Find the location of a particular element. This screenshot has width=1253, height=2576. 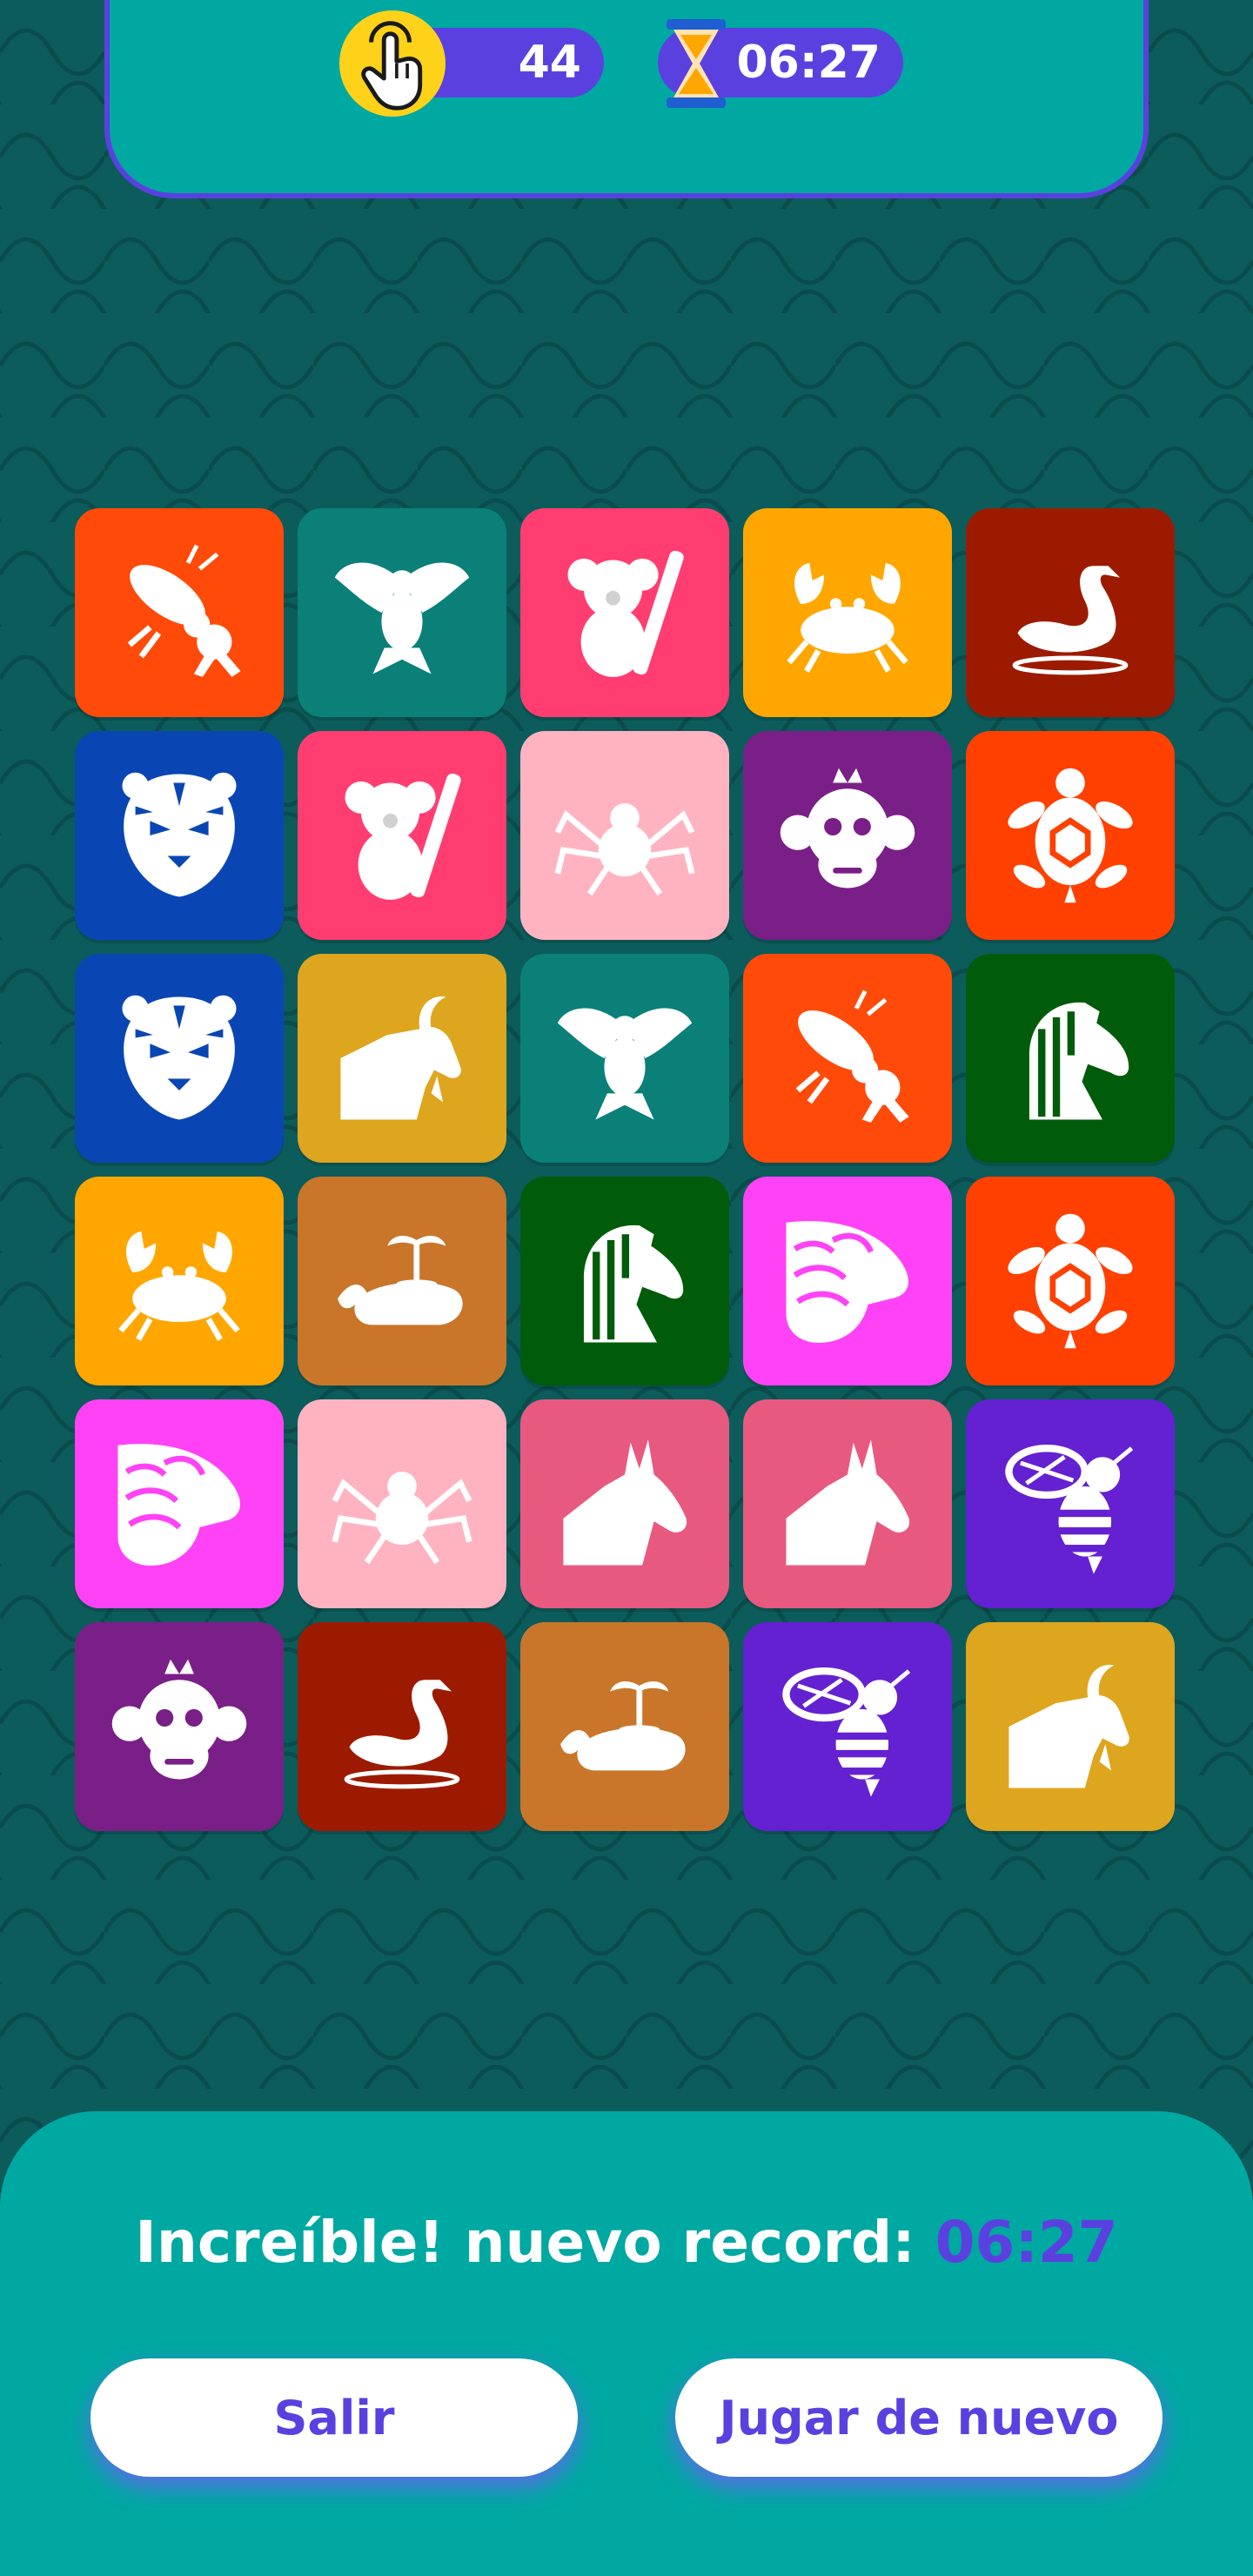

record-time: 06:27 is located at coordinates (1026, 2242).